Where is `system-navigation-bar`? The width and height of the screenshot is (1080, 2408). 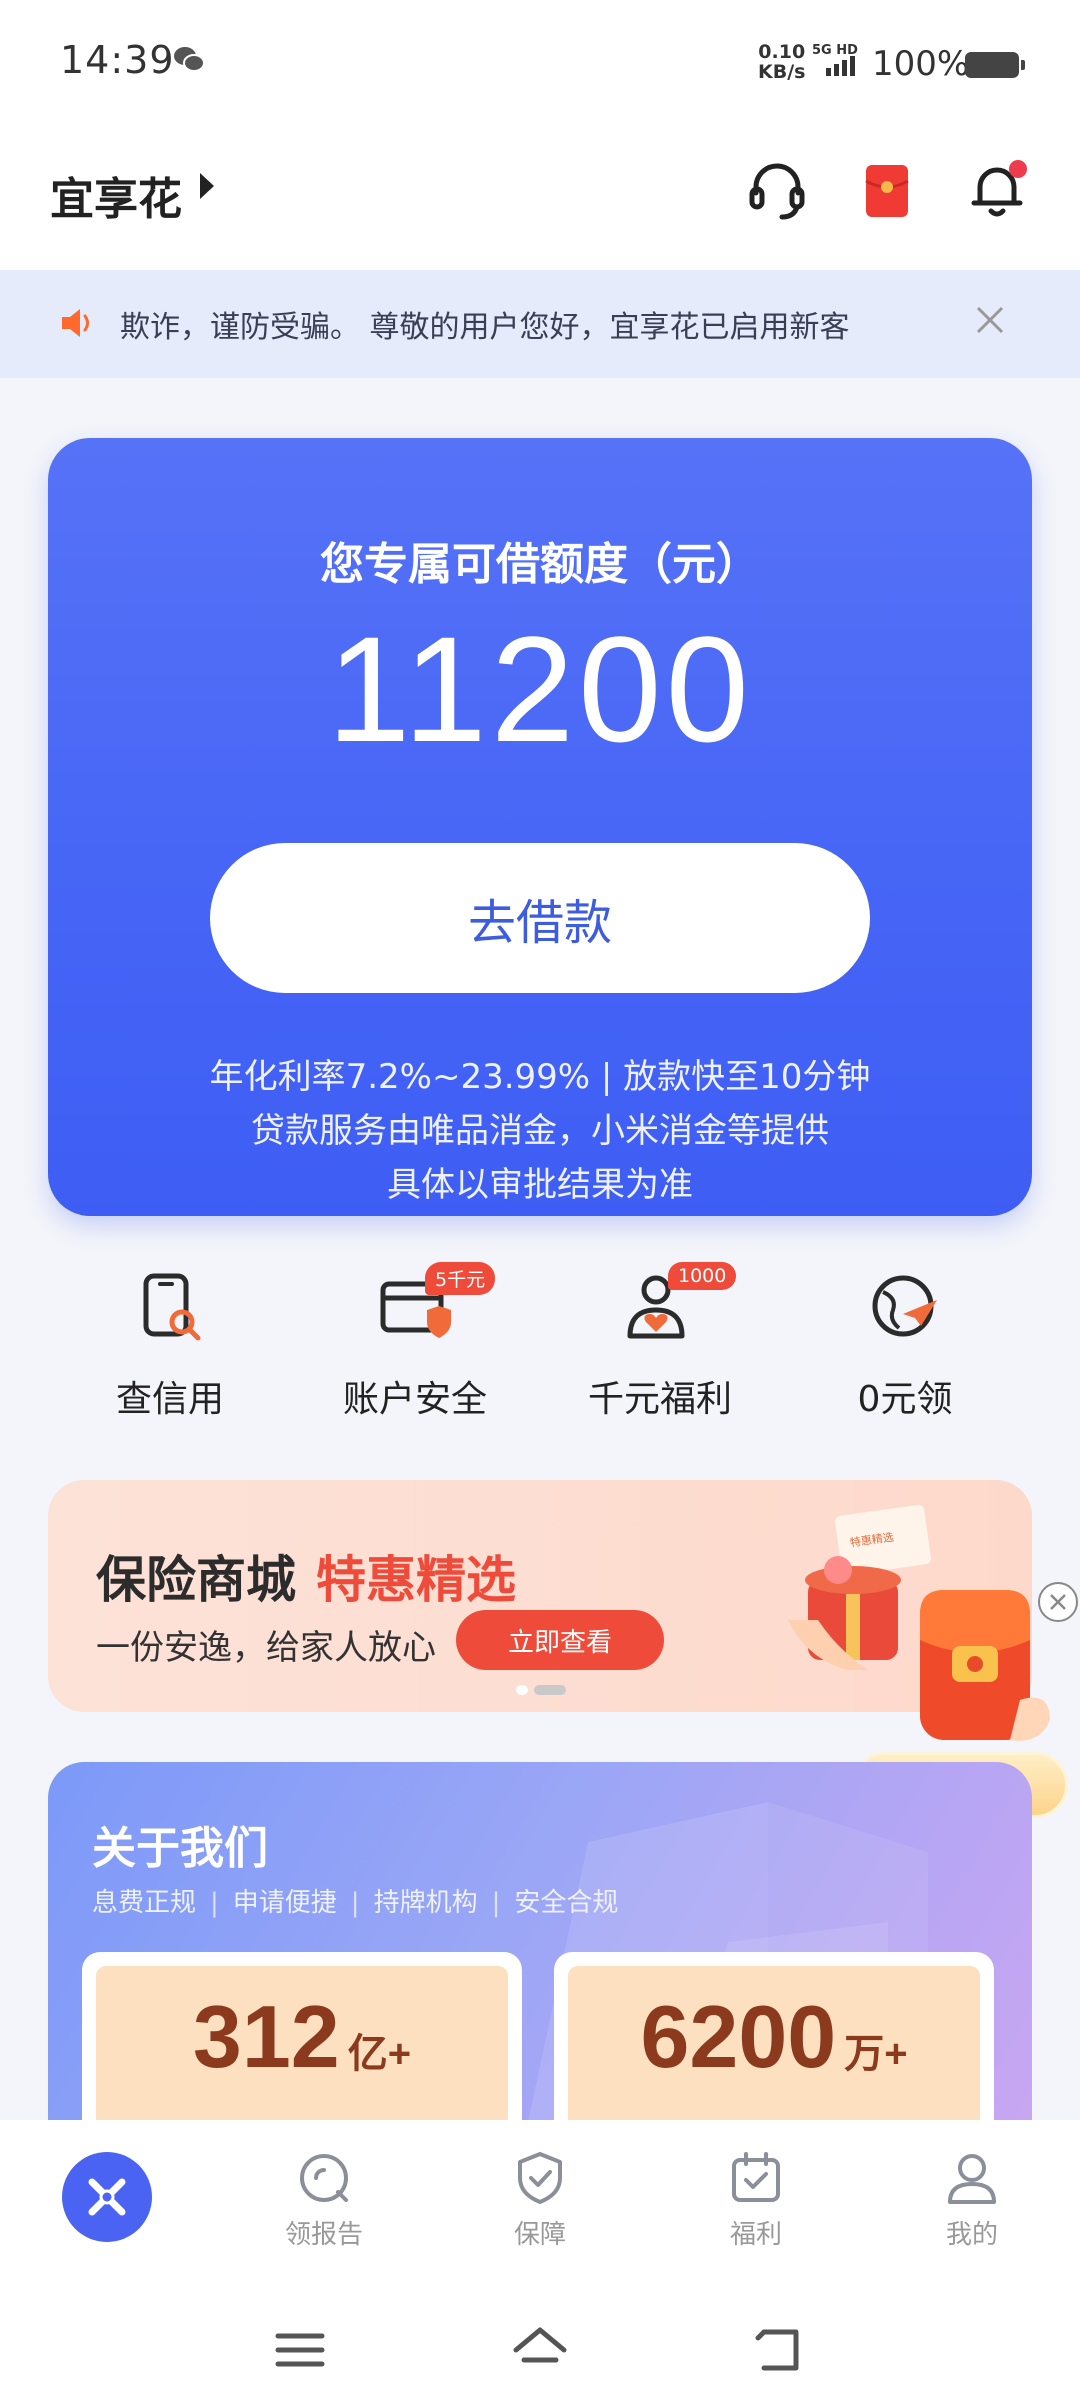
system-navigation-bar is located at coordinates (540, 2354).